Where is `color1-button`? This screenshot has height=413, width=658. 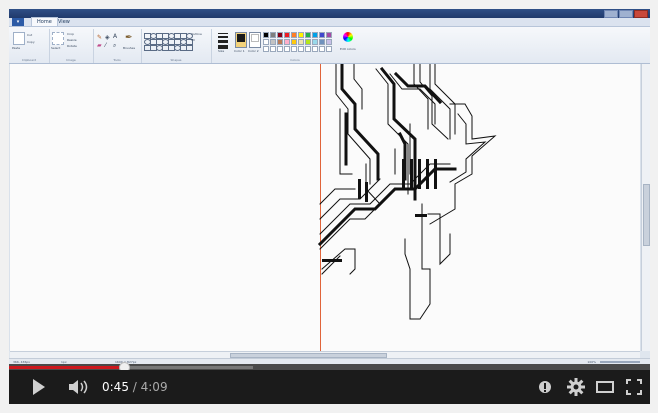
color1-button is located at coordinates (241, 40).